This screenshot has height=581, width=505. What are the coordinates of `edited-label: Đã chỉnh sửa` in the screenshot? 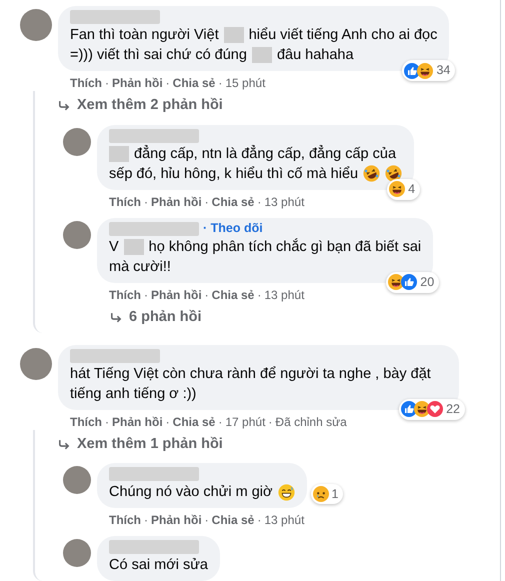 It's located at (311, 422).